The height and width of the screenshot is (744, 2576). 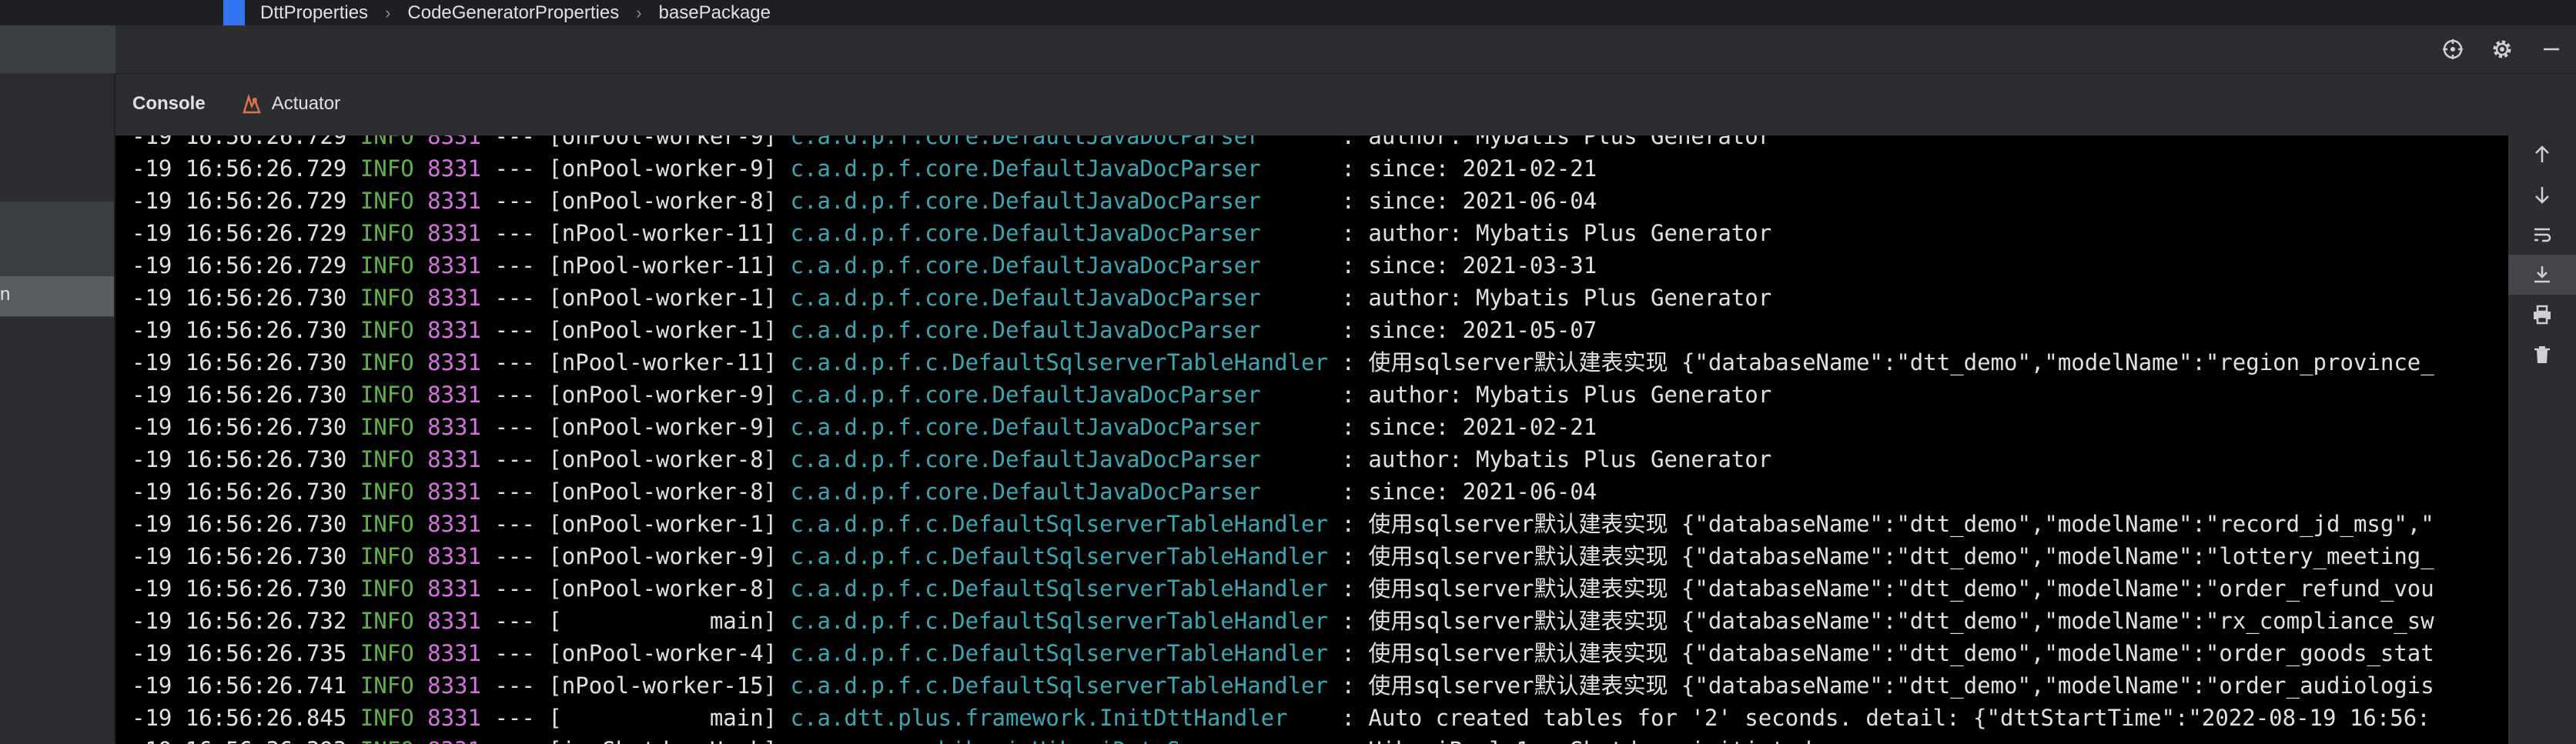 I want to click on minimize-icon, so click(x=2552, y=49).